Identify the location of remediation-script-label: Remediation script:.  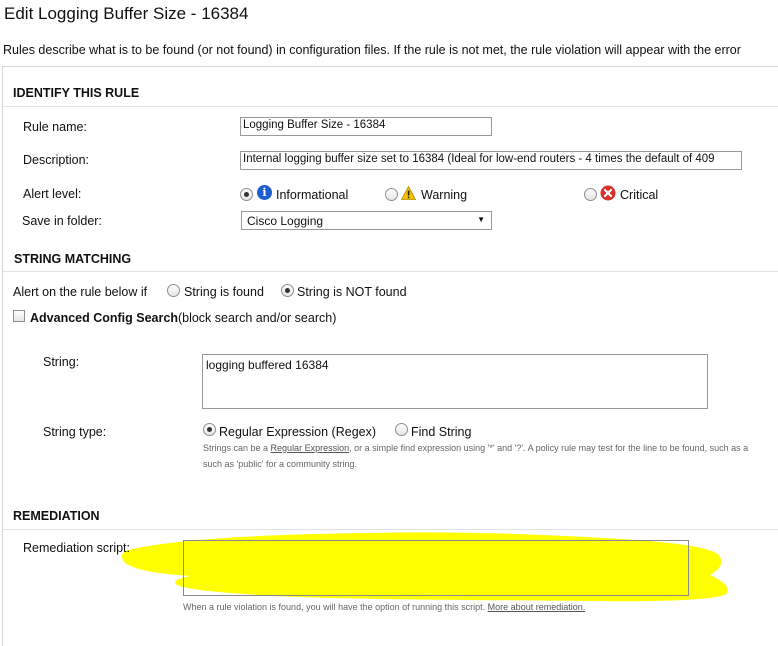
(76, 548).